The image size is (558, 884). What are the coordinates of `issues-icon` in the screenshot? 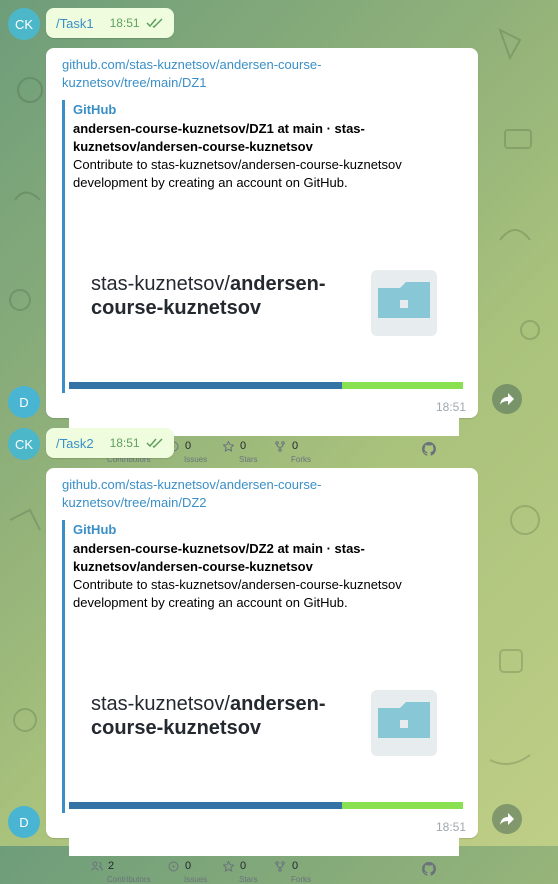 It's located at (173, 866).